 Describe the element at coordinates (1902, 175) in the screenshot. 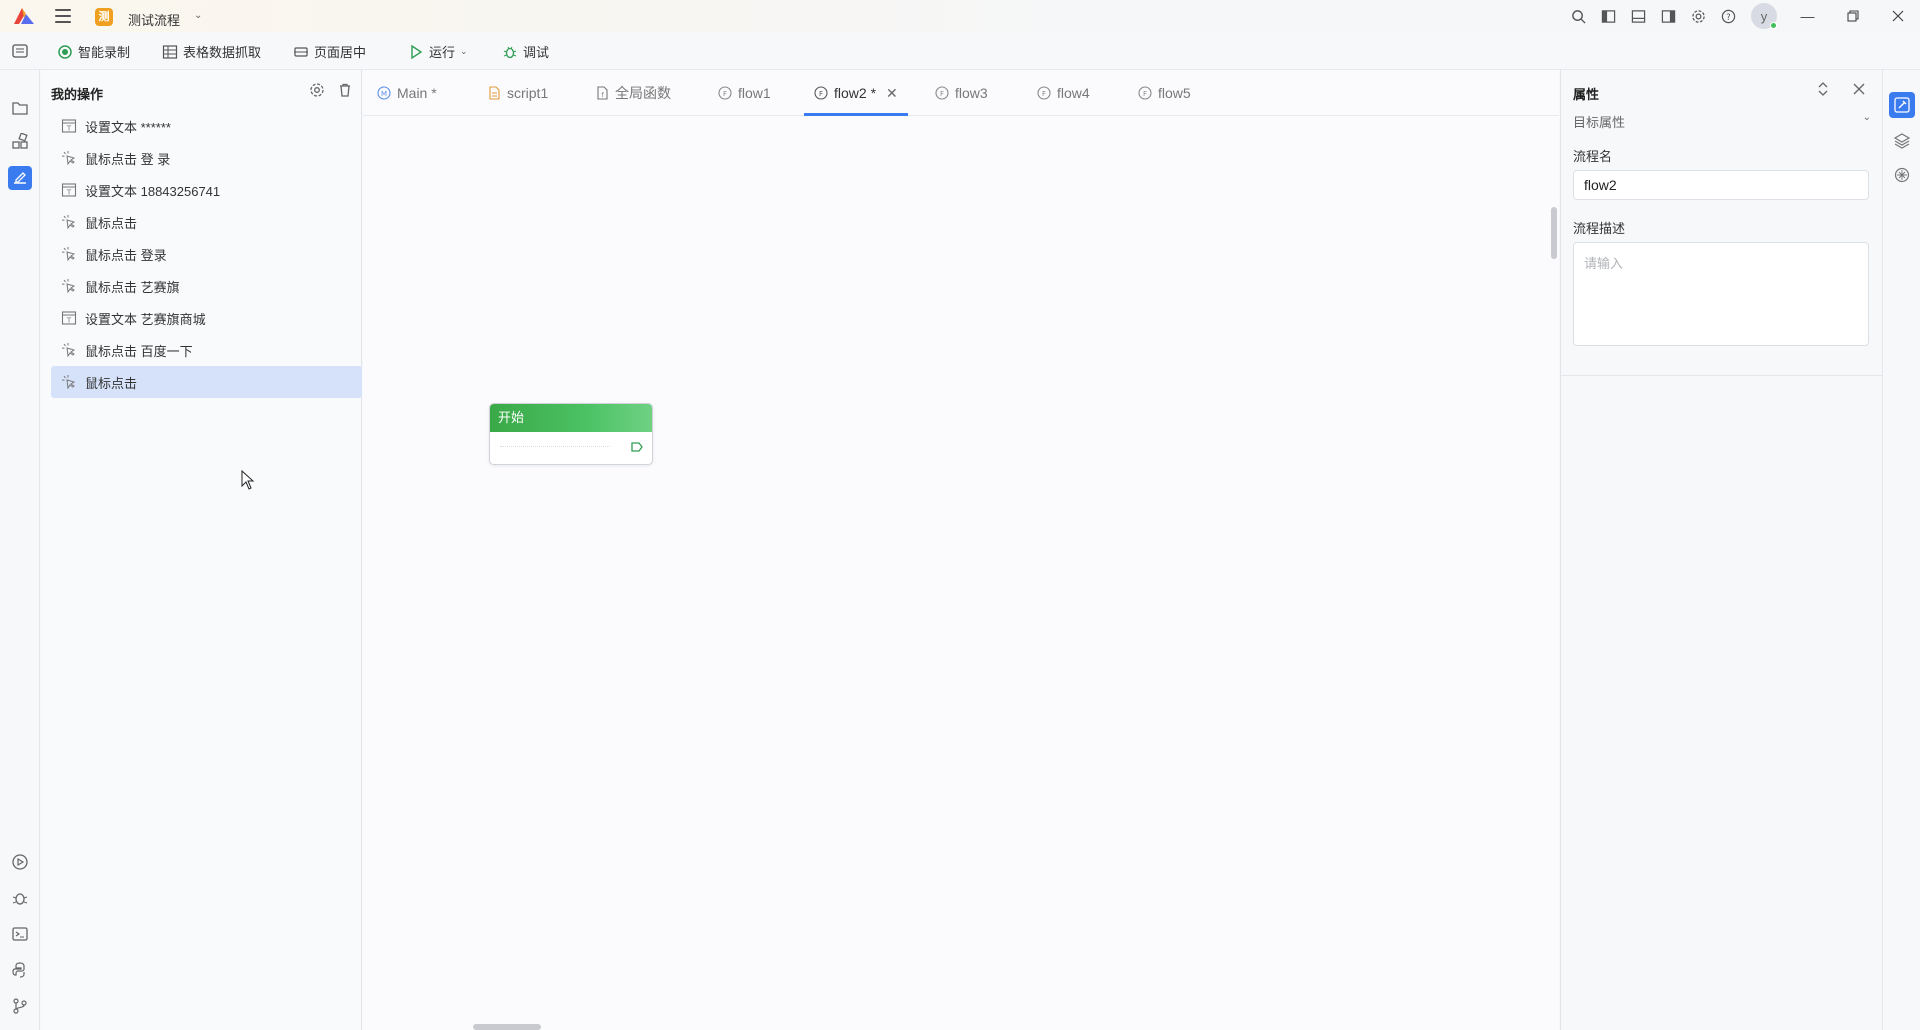

I see `ai-assistant-icon` at that location.